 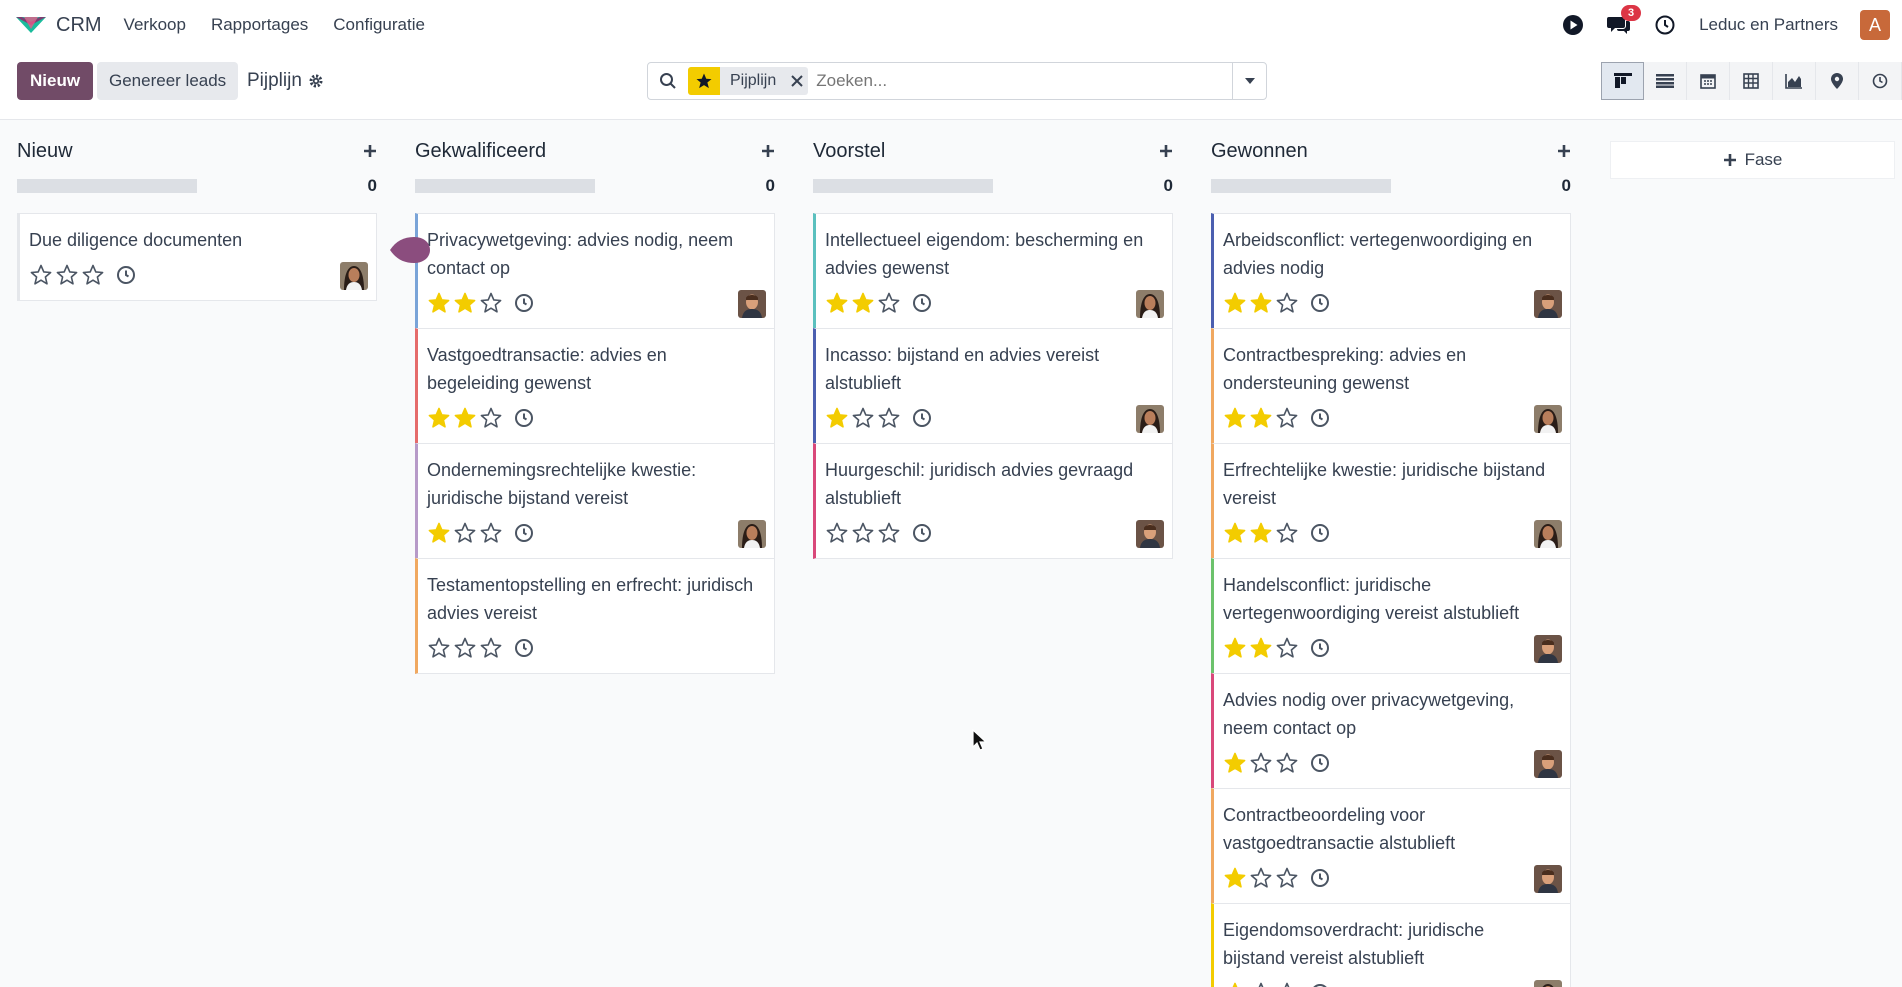 What do you see at coordinates (797, 81) in the screenshot?
I see `remove-facet-icon` at bounding box center [797, 81].